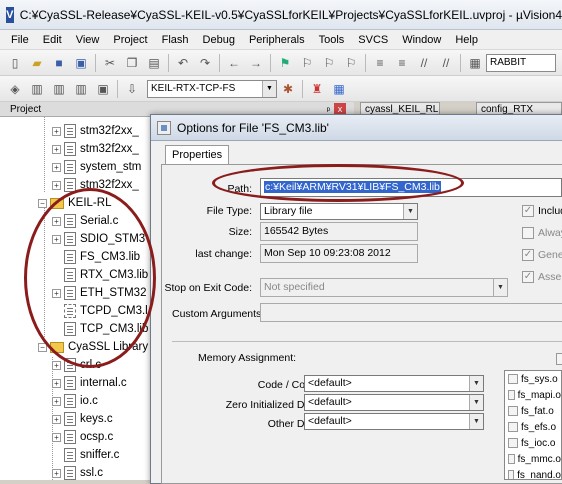  I want to click on menu-window: Window, so click(421, 40).